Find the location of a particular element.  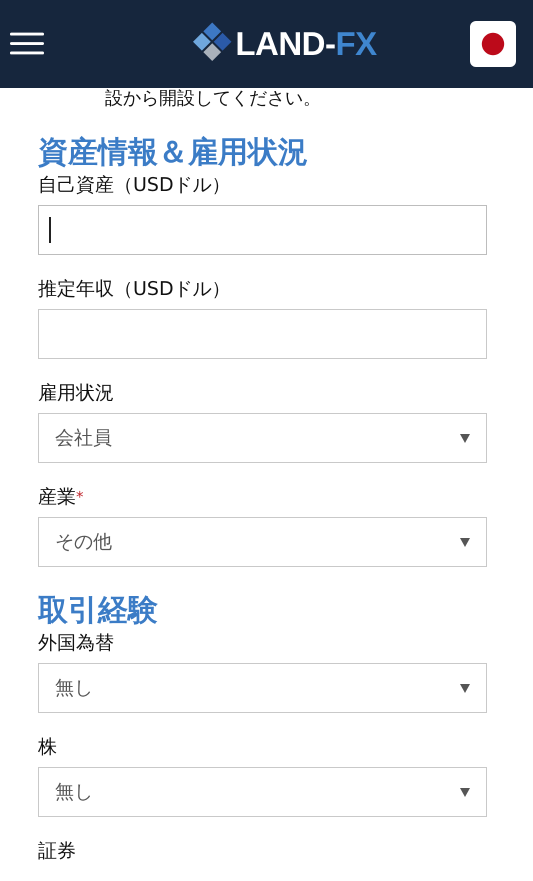

section-heading: 資産情報＆雇用状況 is located at coordinates (173, 153).